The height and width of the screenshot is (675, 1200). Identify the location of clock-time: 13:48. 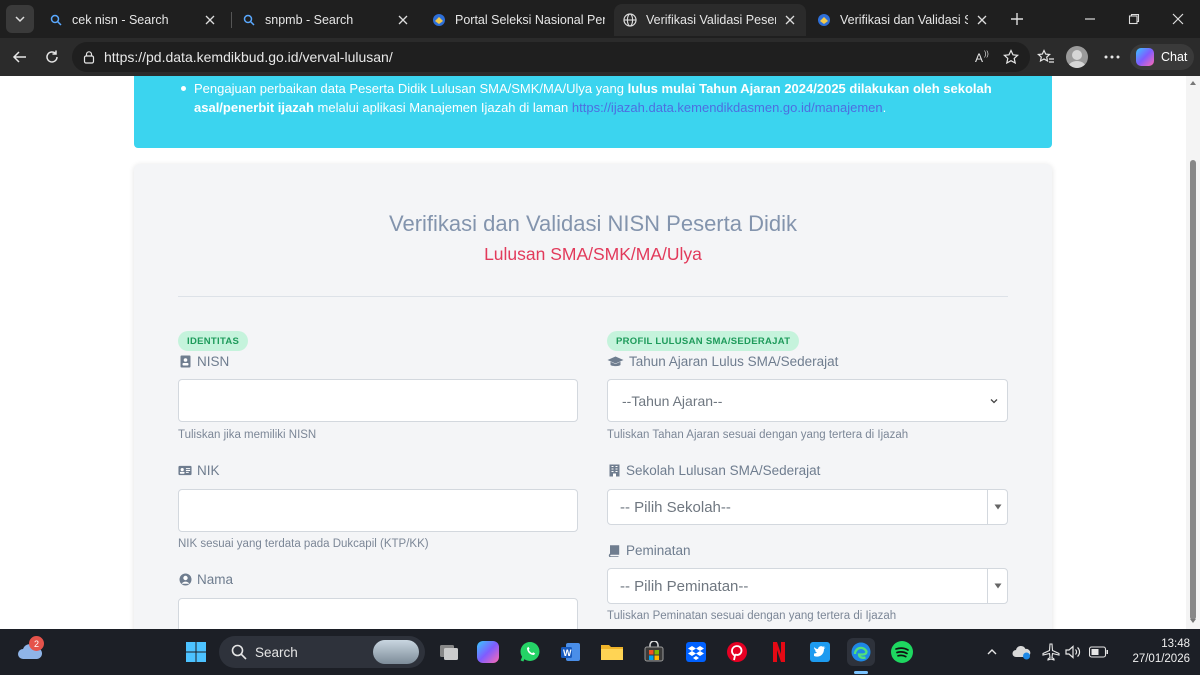
(1175, 644).